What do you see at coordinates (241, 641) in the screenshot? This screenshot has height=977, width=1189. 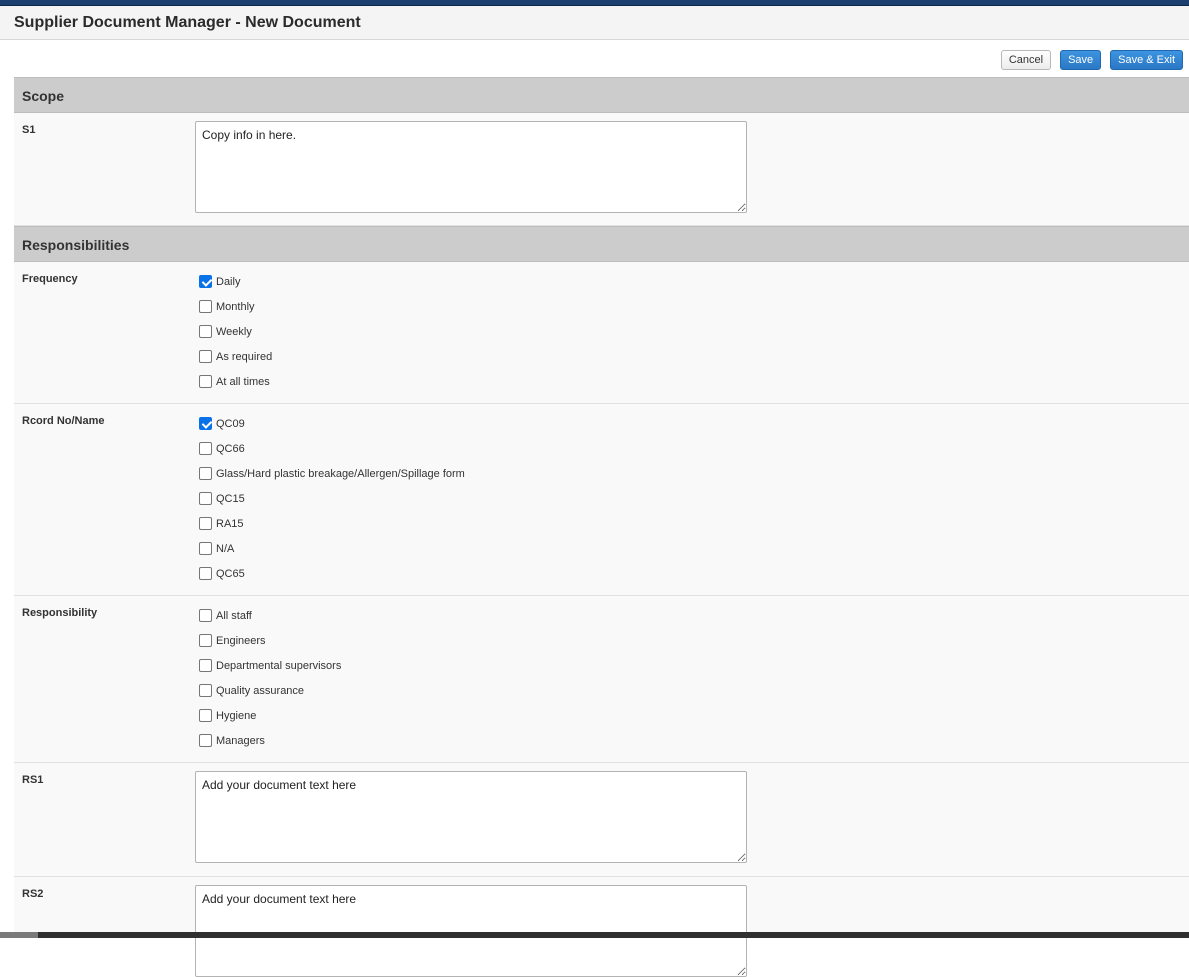 I see `checkbox-label: Engineers` at bounding box center [241, 641].